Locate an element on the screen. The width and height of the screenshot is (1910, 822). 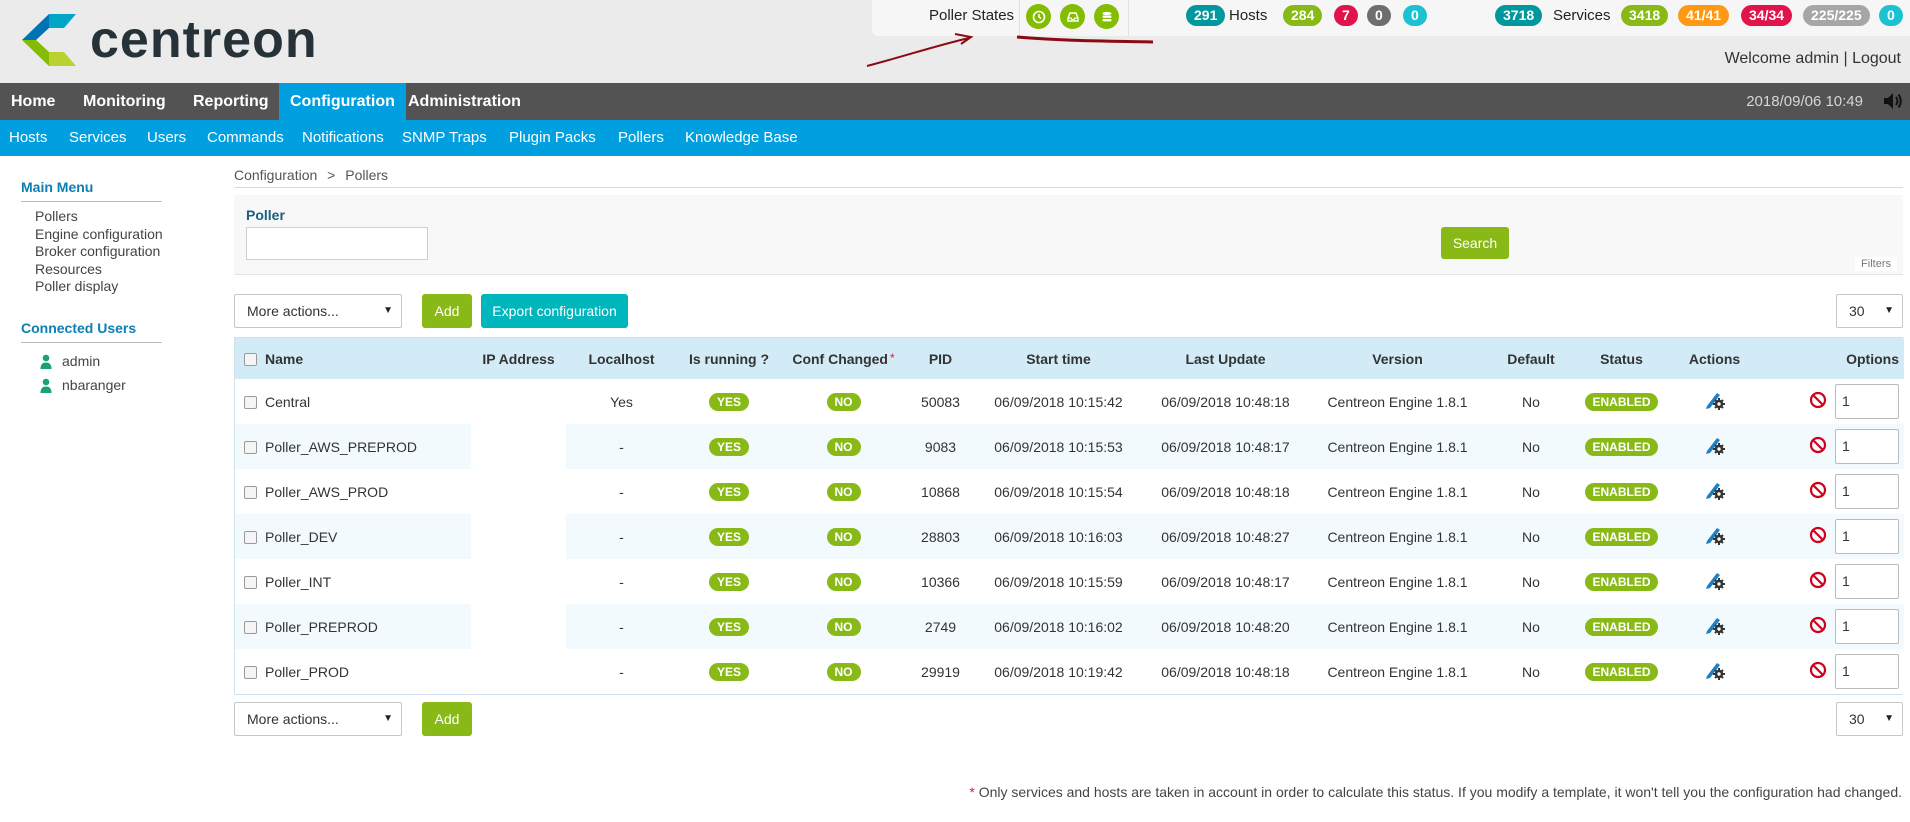
subnav-hosts: Hosts is located at coordinates (28, 138).